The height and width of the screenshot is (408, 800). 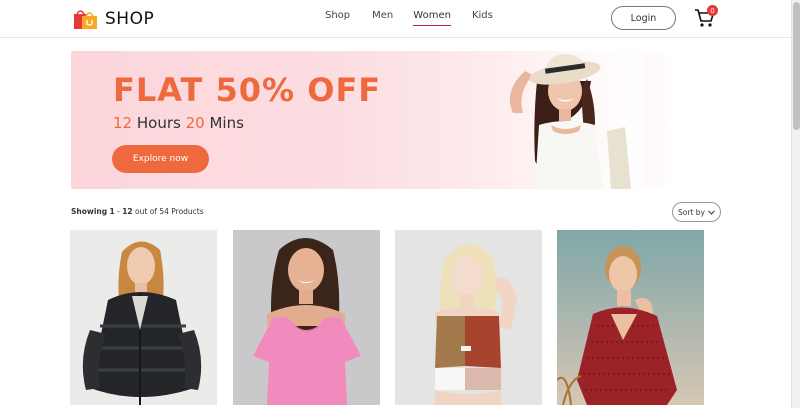 What do you see at coordinates (164, 211) in the screenshot?
I see `total-count: 54` at bounding box center [164, 211].